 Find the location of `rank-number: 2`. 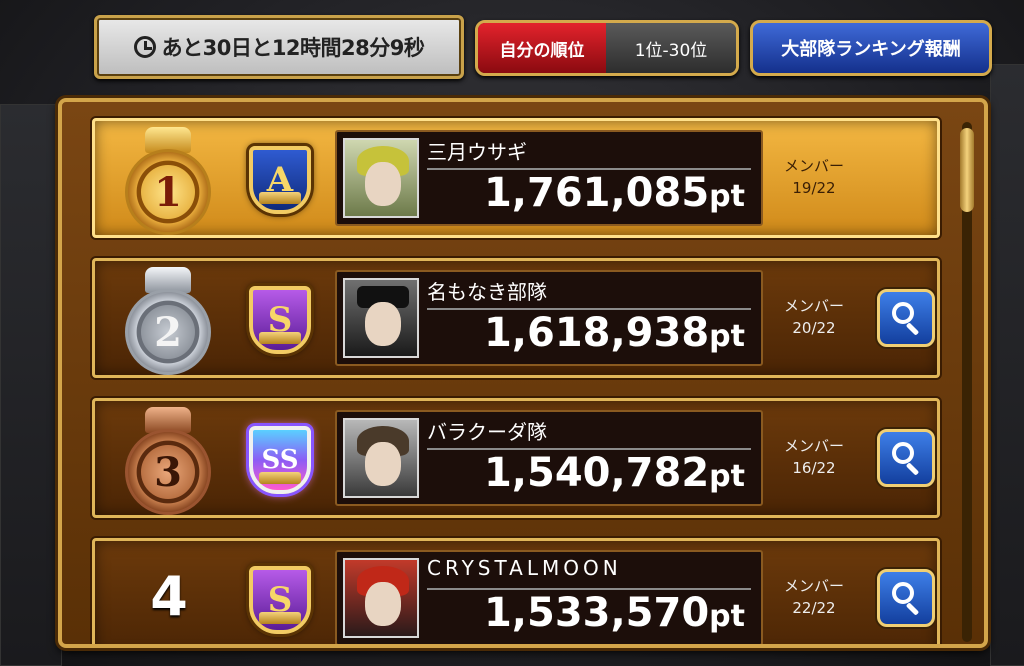

rank-number: 2 is located at coordinates (168, 332).